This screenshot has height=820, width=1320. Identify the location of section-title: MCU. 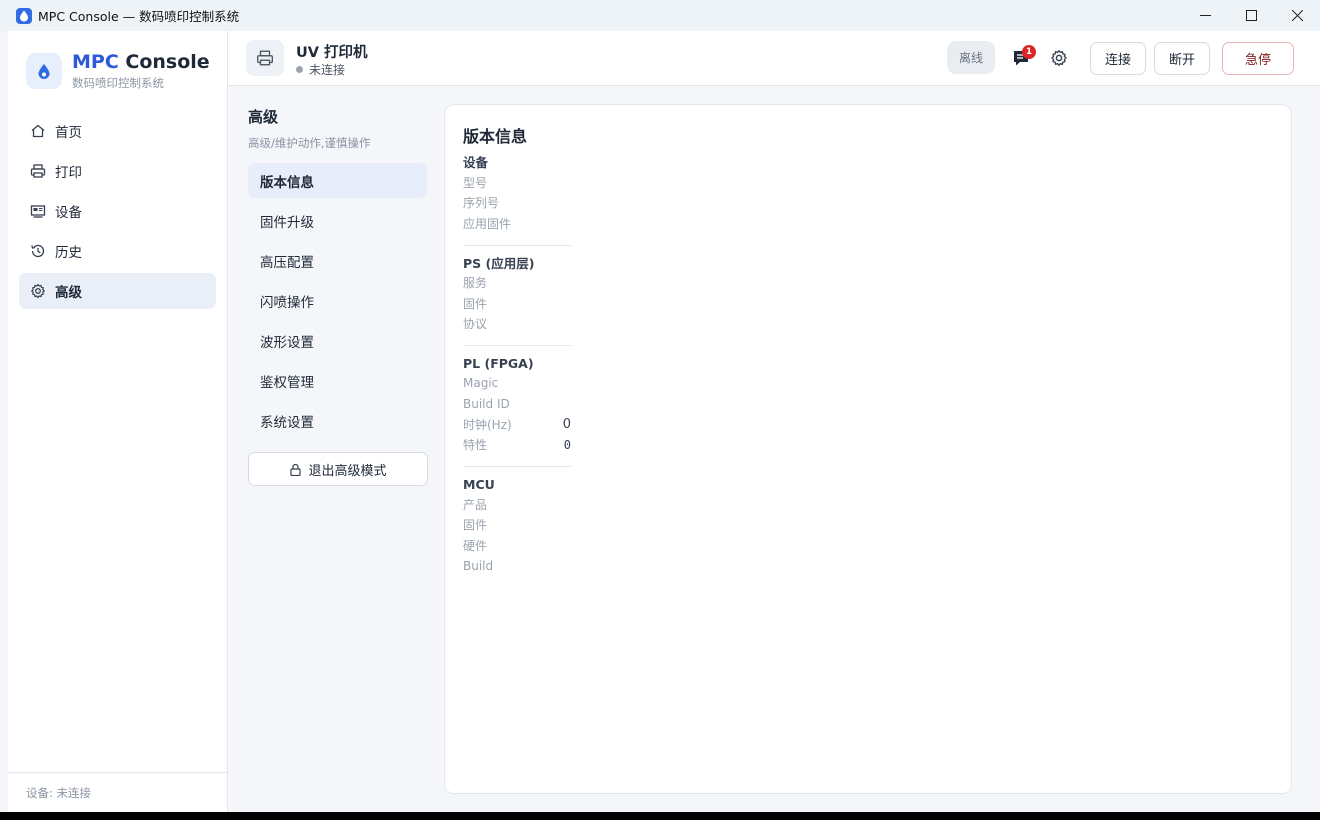
(479, 484).